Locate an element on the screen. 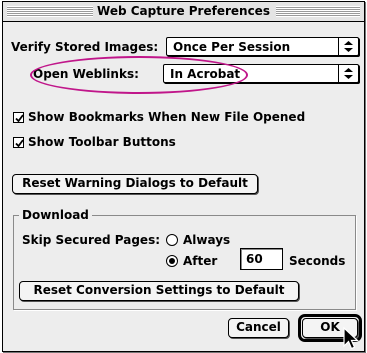  radio-always is located at coordinates (172, 240).